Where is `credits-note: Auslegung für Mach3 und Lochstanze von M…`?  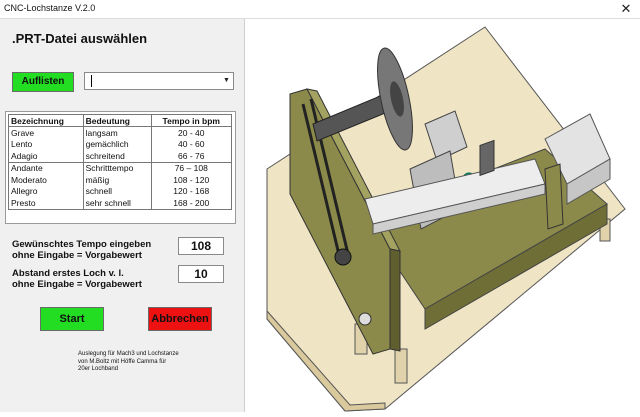 credits-note: Auslegung für Mach3 und Lochstanze von M… is located at coordinates (136, 362).